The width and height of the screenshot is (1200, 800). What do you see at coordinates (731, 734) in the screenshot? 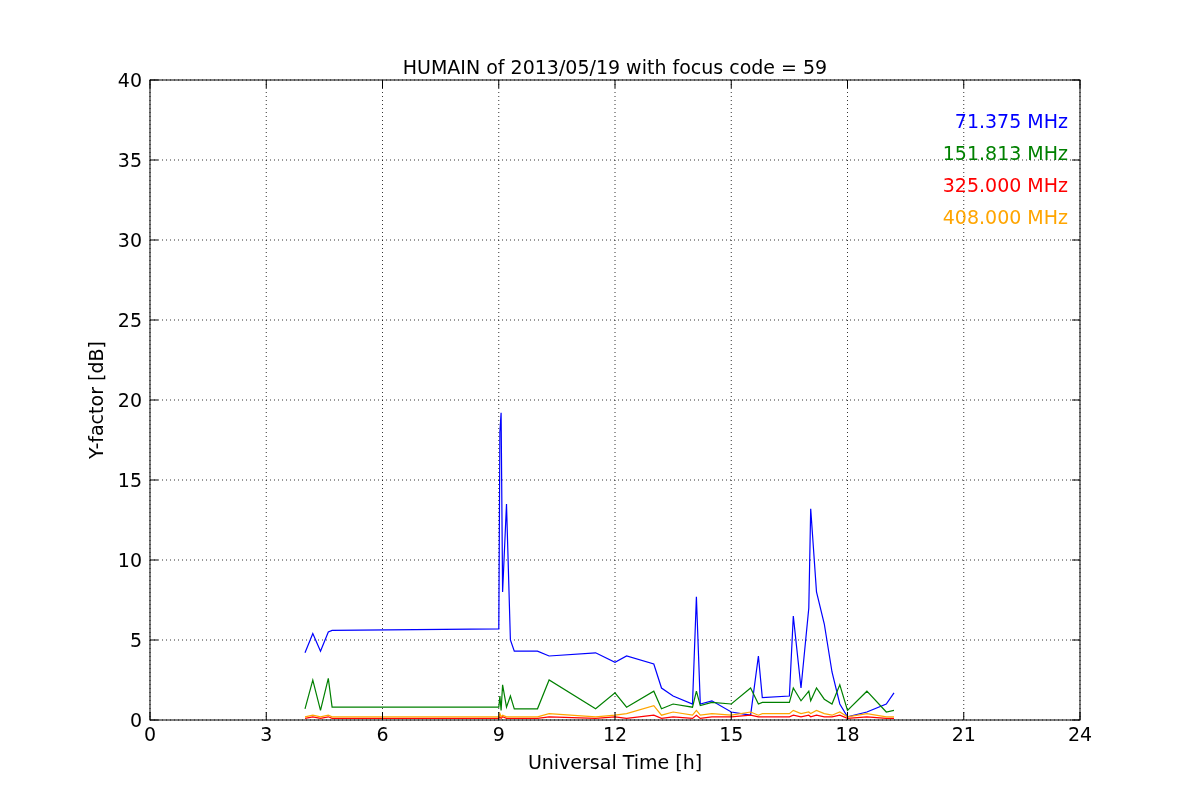
I see `x-tick-label: 15` at bounding box center [731, 734].